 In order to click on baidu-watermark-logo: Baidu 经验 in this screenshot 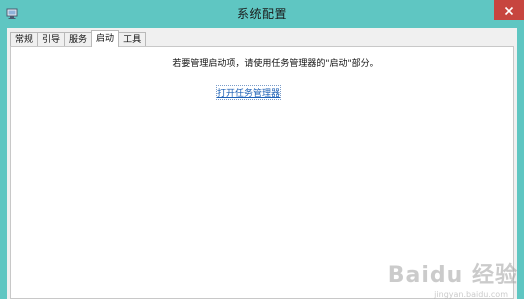, I will do `click(452, 275)`.